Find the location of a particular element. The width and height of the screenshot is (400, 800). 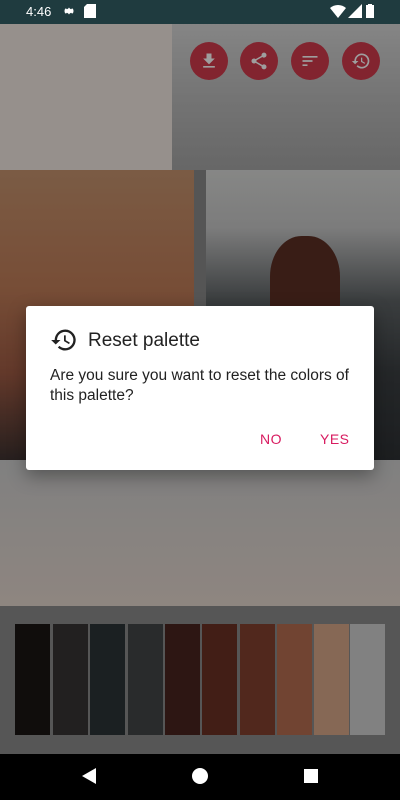

recents-icon is located at coordinates (311, 778).